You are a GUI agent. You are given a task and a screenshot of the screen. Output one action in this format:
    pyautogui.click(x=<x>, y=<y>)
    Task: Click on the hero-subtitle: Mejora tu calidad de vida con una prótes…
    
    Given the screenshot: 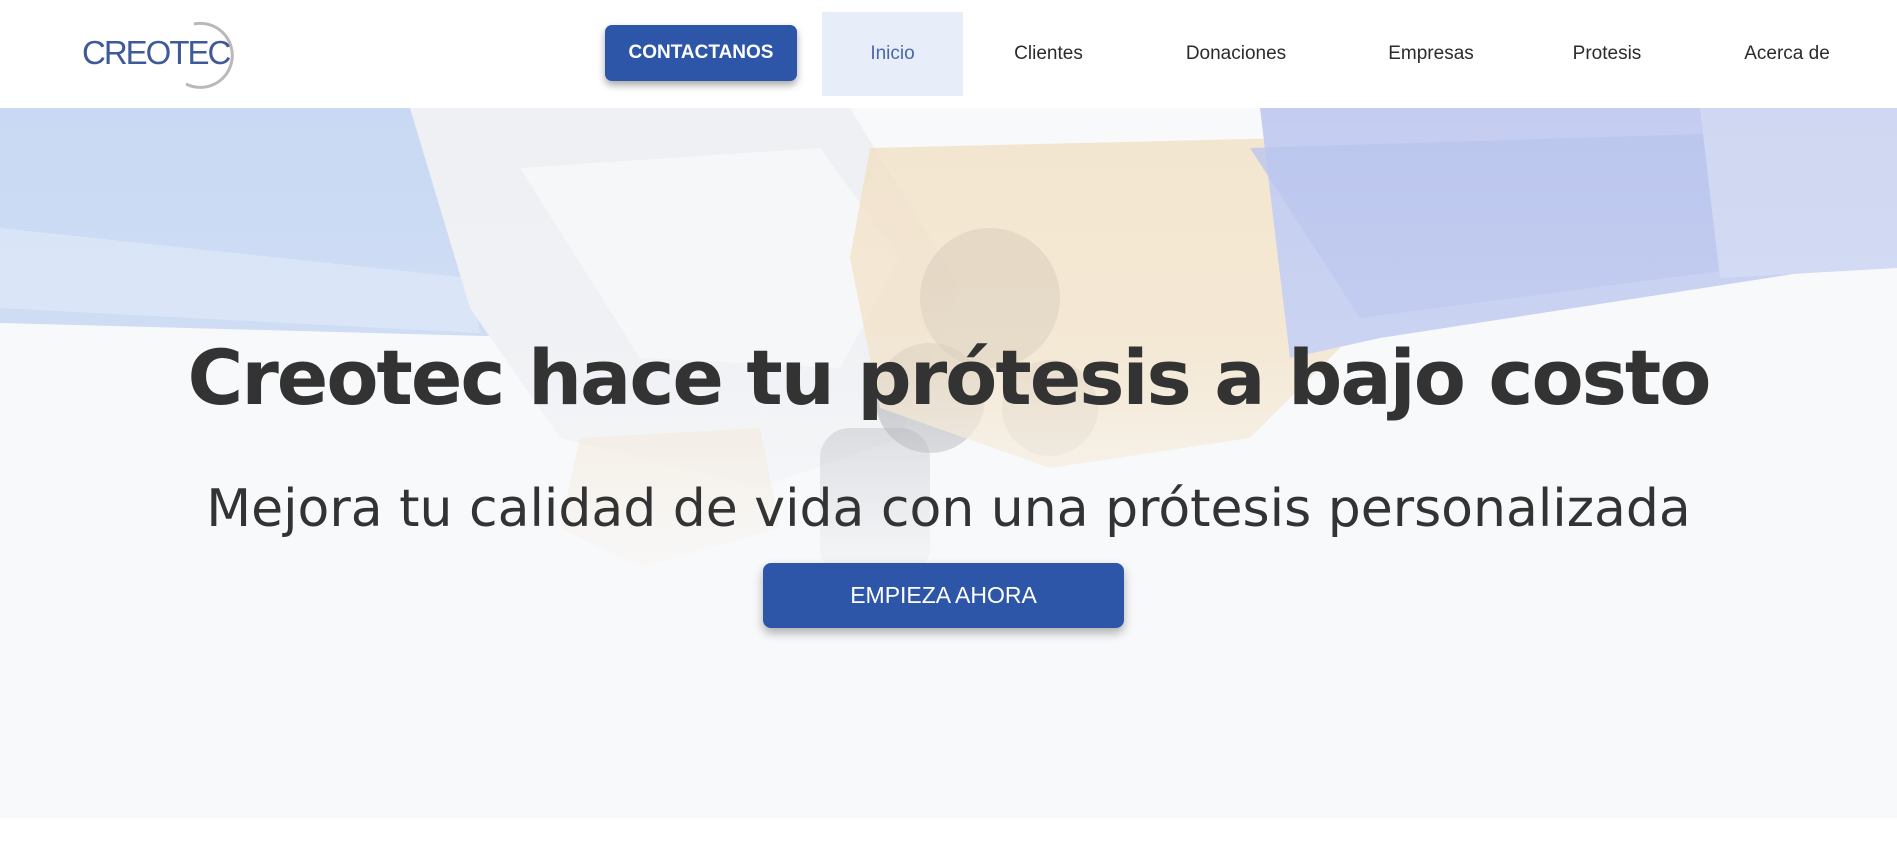 What is the action you would take?
    pyautogui.click(x=948, y=509)
    